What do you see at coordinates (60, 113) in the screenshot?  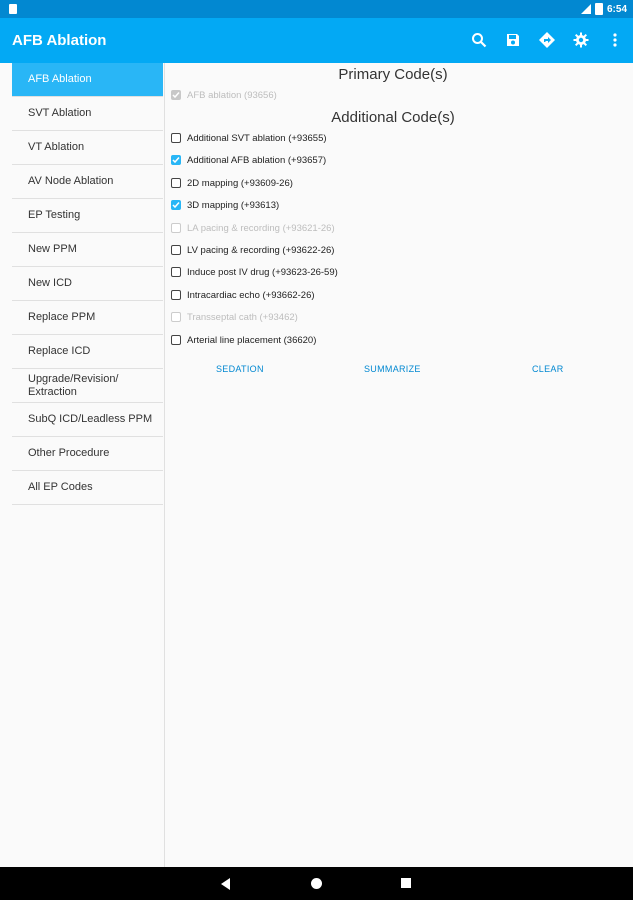 I see `sidebar-item-label: SVT Ablation` at bounding box center [60, 113].